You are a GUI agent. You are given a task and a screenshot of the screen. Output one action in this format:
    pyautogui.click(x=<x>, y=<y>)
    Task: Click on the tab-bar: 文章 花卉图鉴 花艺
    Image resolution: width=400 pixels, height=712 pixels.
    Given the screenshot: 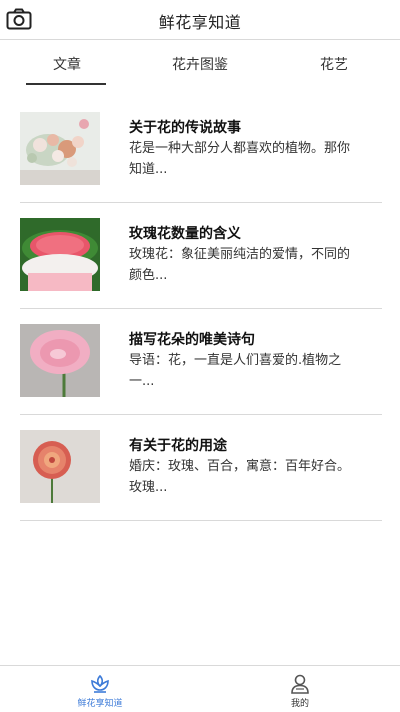 What is the action you would take?
    pyautogui.click(x=200, y=63)
    